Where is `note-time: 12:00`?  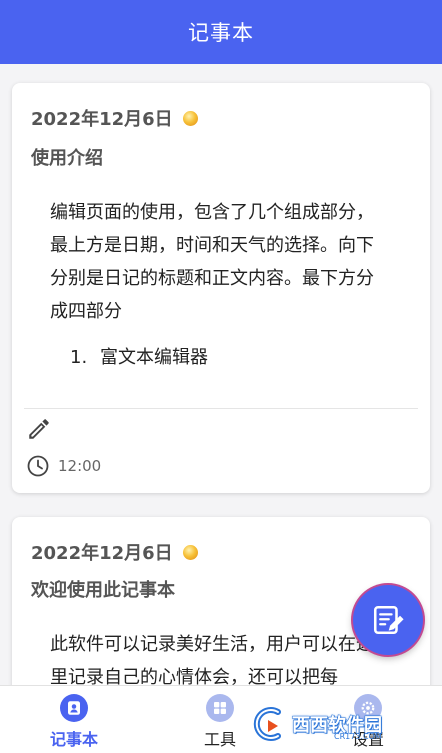
note-time: 12:00 is located at coordinates (80, 466).